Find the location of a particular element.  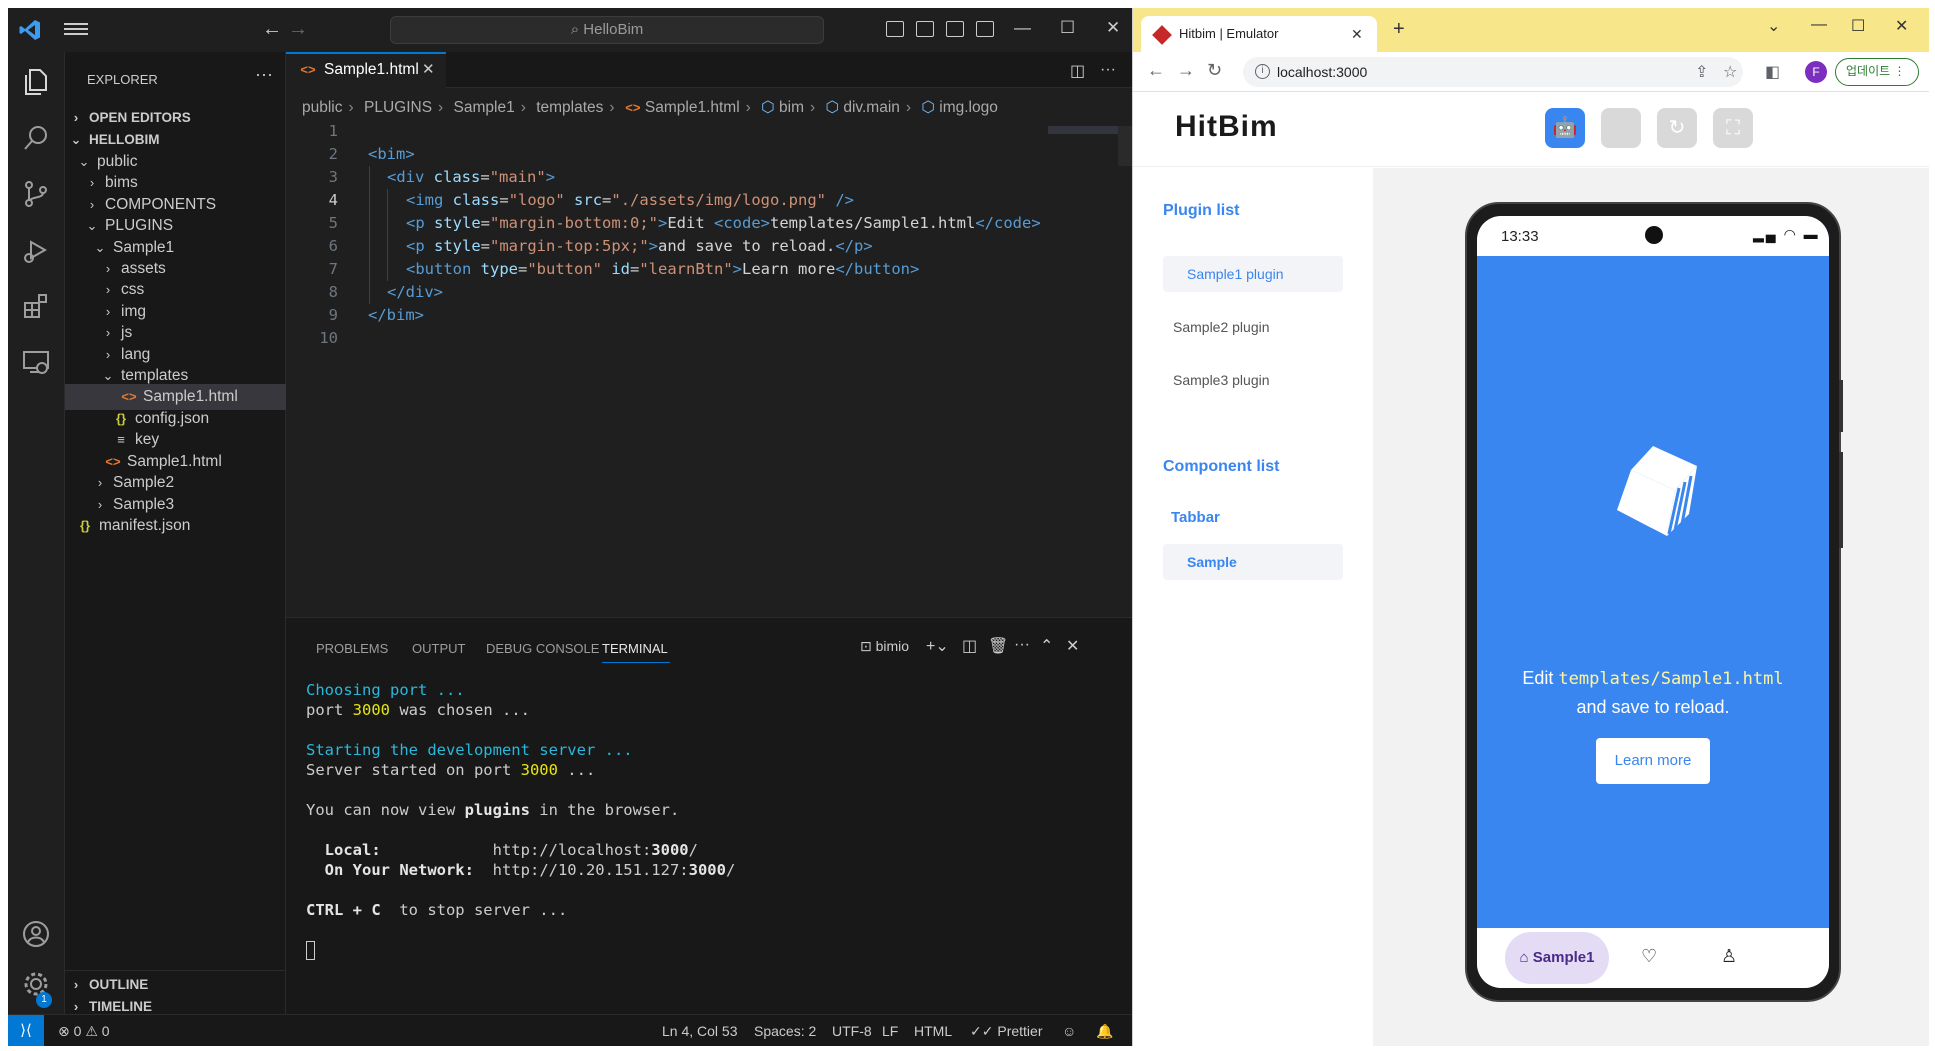

encoding-status: UTF-8 is located at coordinates (852, 1031).